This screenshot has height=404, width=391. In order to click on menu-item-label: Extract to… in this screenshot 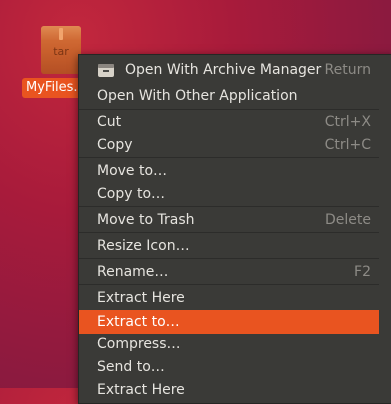, I will do `click(138, 322)`.